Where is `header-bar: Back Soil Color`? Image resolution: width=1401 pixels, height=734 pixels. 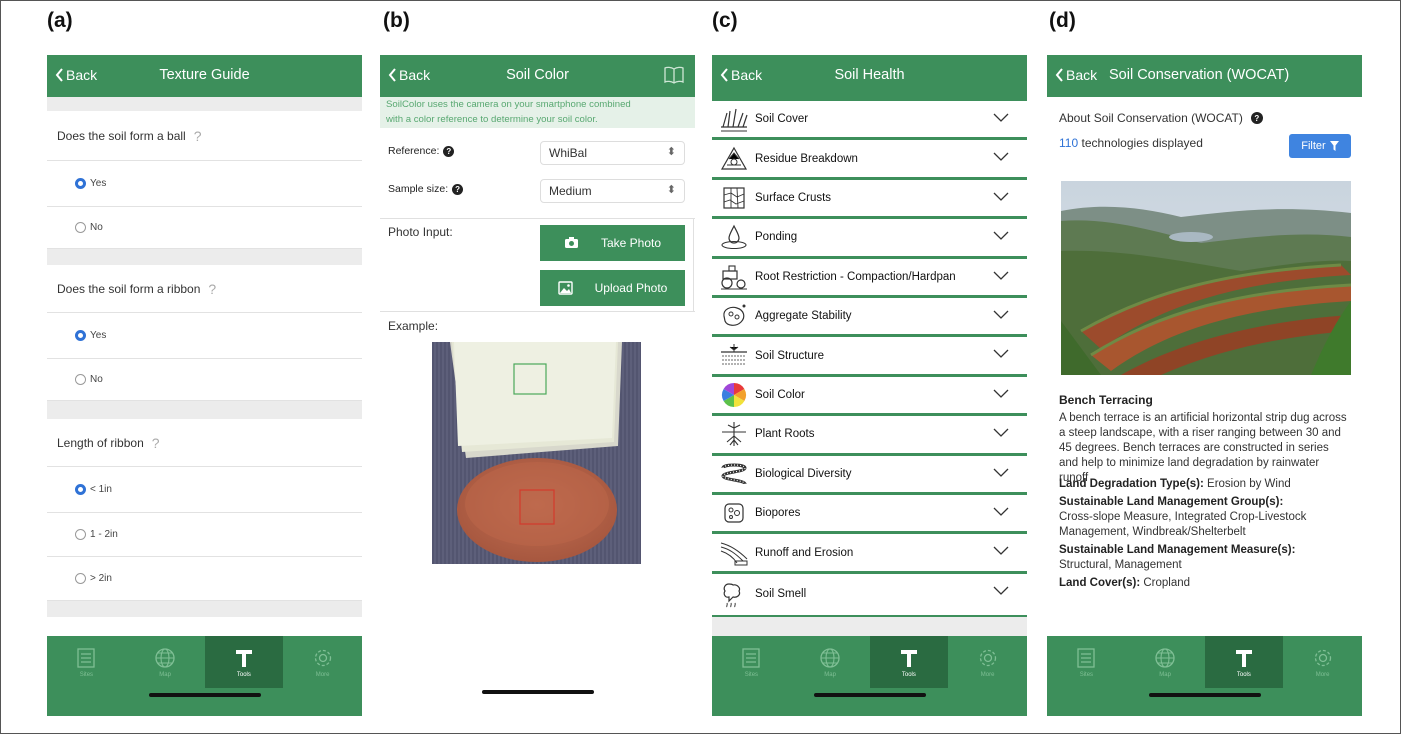 header-bar: Back Soil Color is located at coordinates (537, 76).